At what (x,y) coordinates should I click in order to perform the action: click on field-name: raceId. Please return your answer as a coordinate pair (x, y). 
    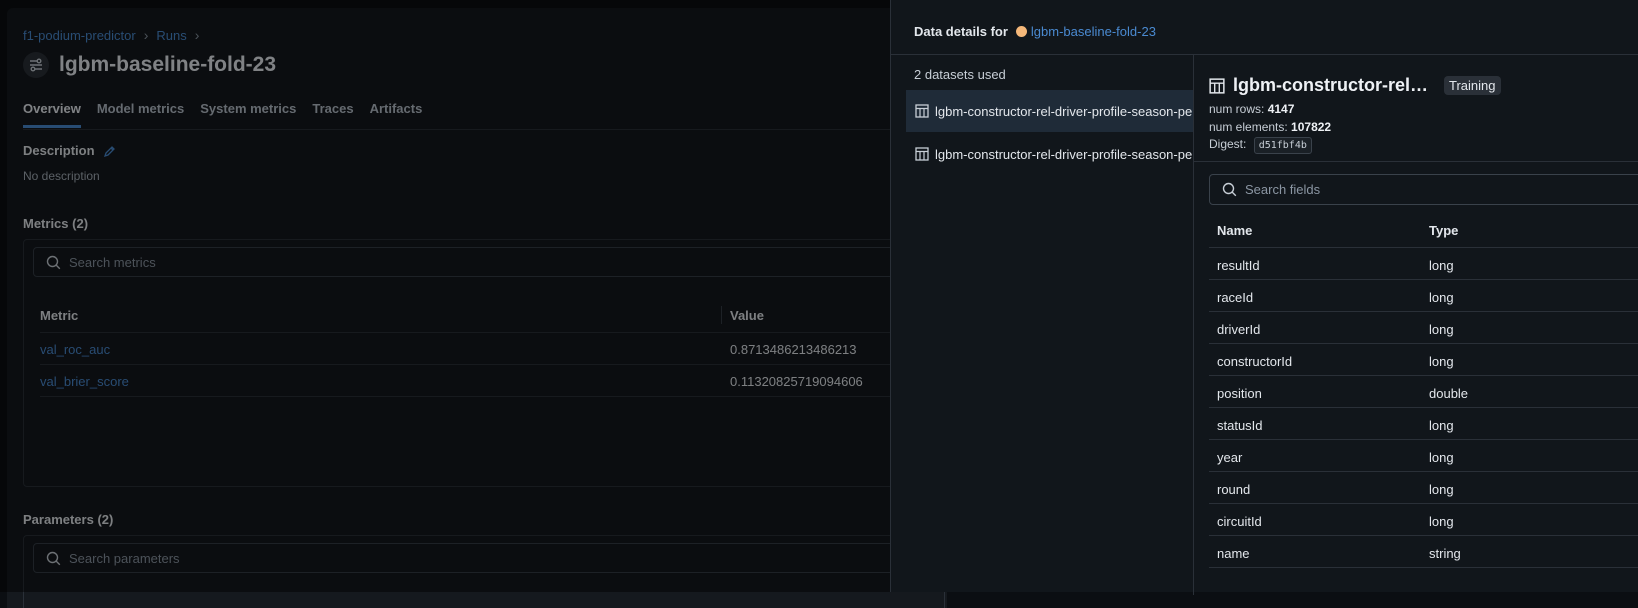
    Looking at the image, I should click on (1235, 297).